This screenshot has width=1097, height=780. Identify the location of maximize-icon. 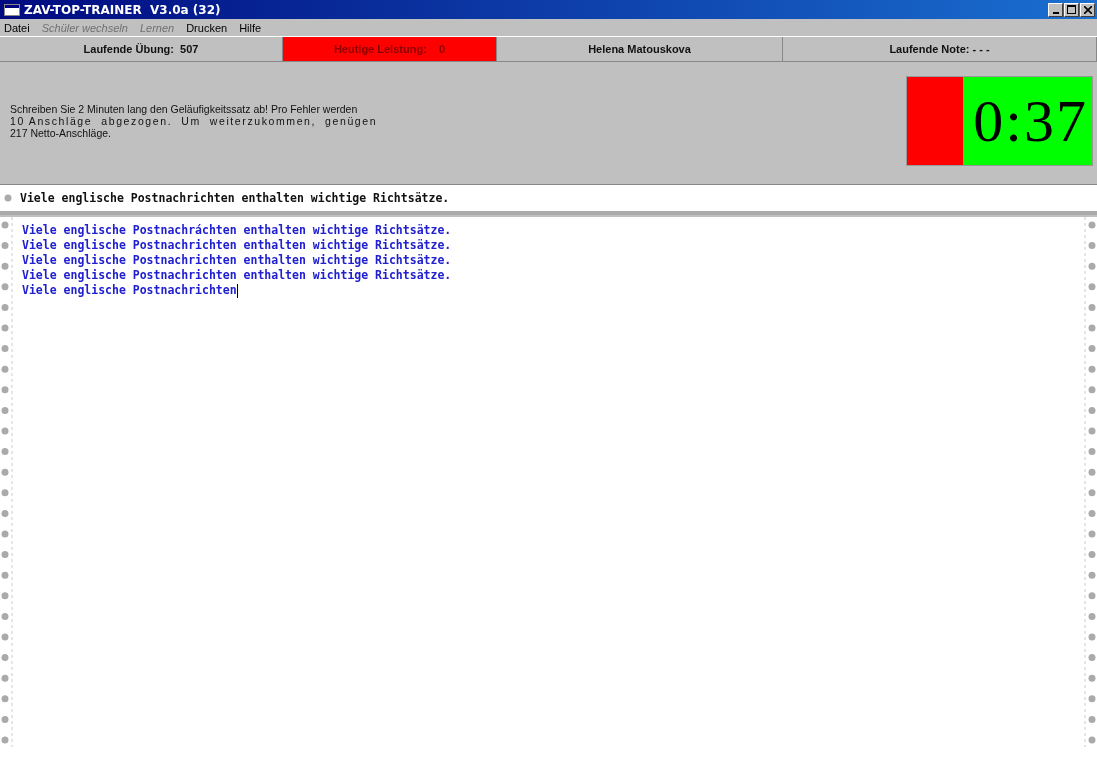
(1071, 9).